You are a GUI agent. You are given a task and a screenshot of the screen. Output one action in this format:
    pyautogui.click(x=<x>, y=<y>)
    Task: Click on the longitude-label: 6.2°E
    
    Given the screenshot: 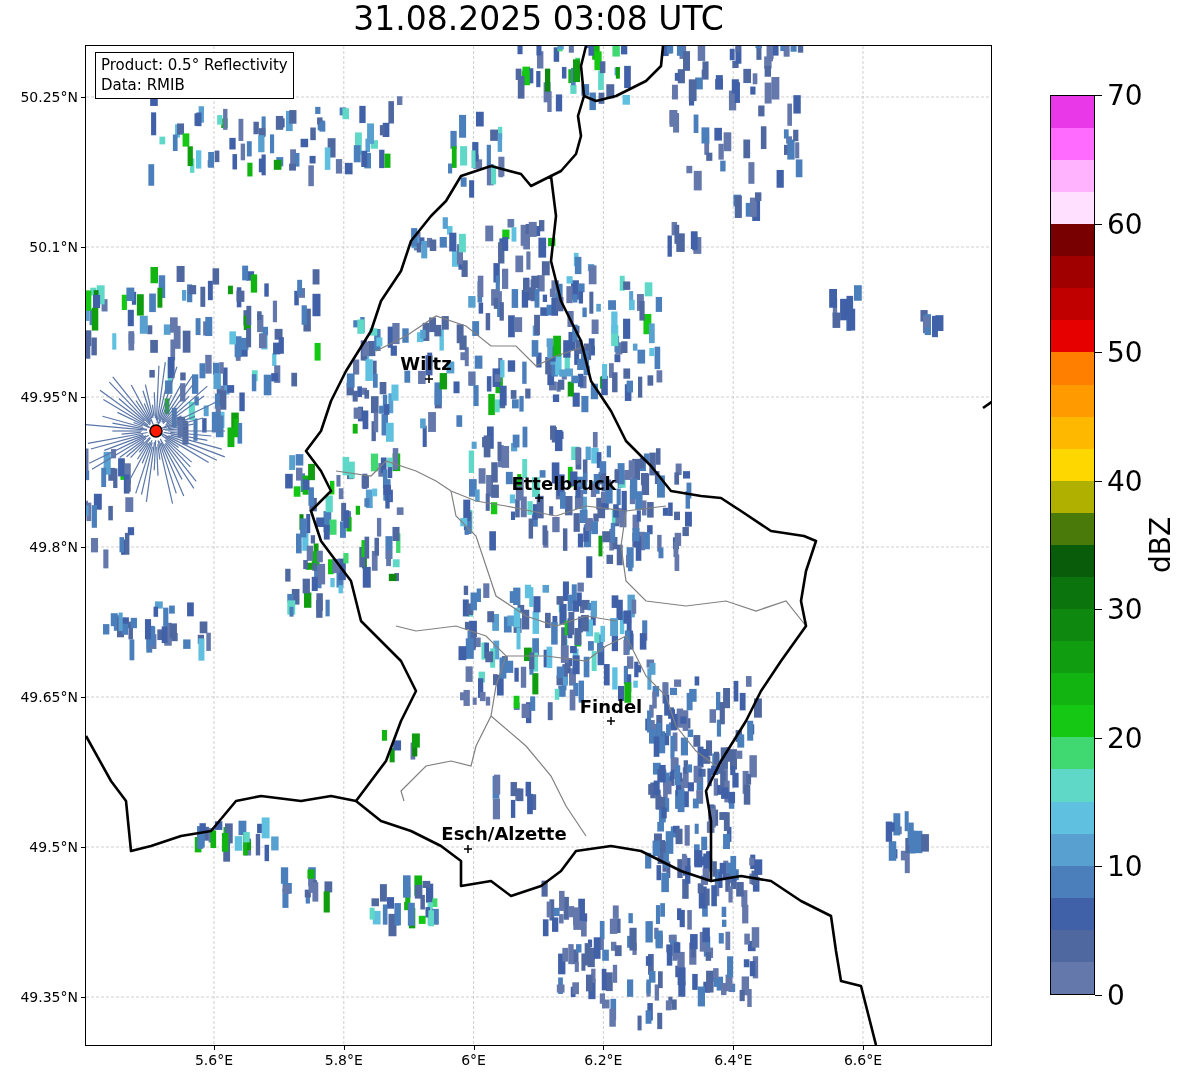 What is the action you would take?
    pyautogui.click(x=603, y=1060)
    